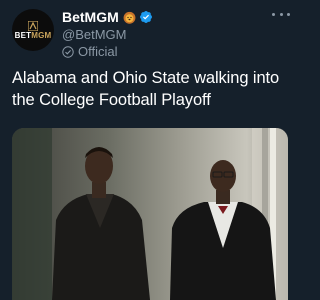 The image size is (320, 300). Describe the element at coordinates (98, 51) in the screenshot. I see `official-label: Official` at that location.